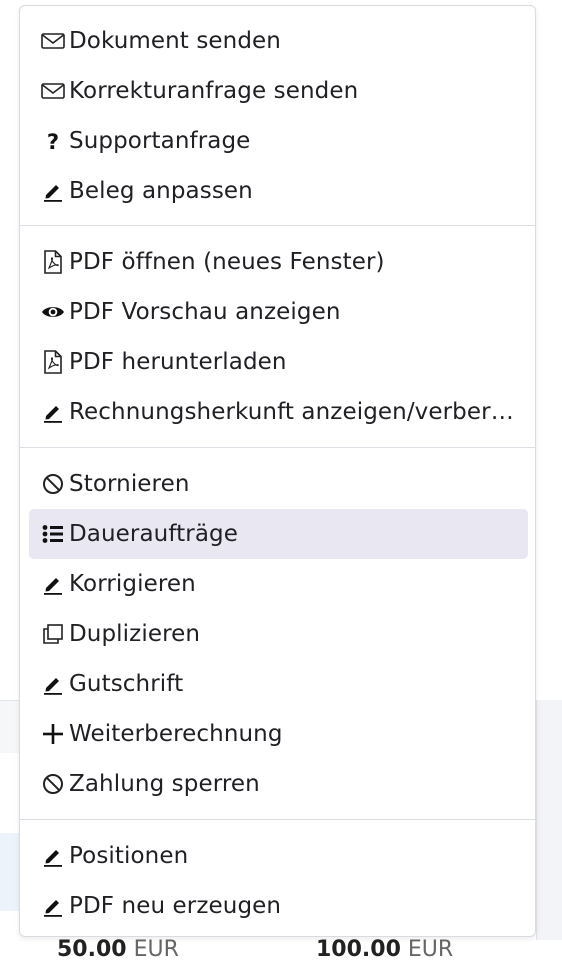 The height and width of the screenshot is (962, 562). I want to click on menu-item-label: Korrigieren, so click(132, 584).